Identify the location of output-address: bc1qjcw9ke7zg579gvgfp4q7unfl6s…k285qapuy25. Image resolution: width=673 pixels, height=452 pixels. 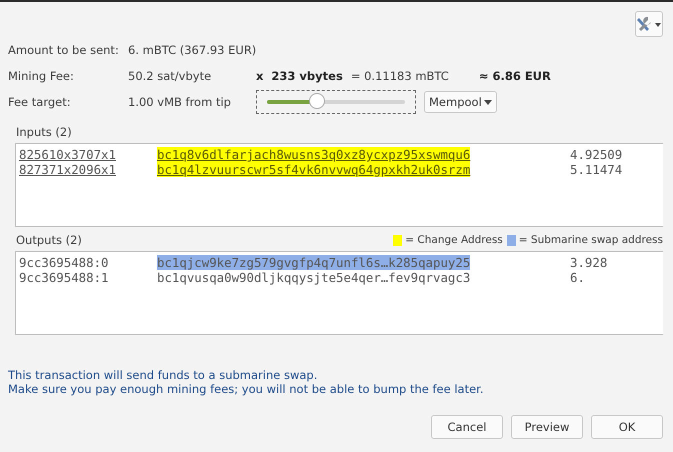
(313, 262).